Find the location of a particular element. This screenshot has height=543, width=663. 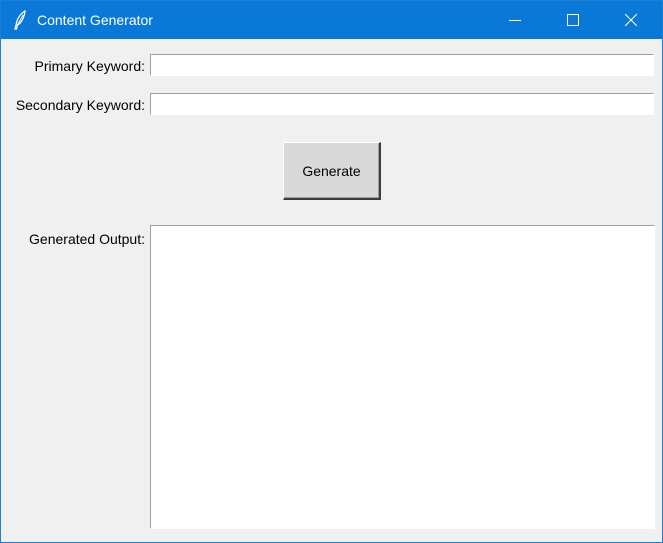

minimize-icon is located at coordinates (515, 20).